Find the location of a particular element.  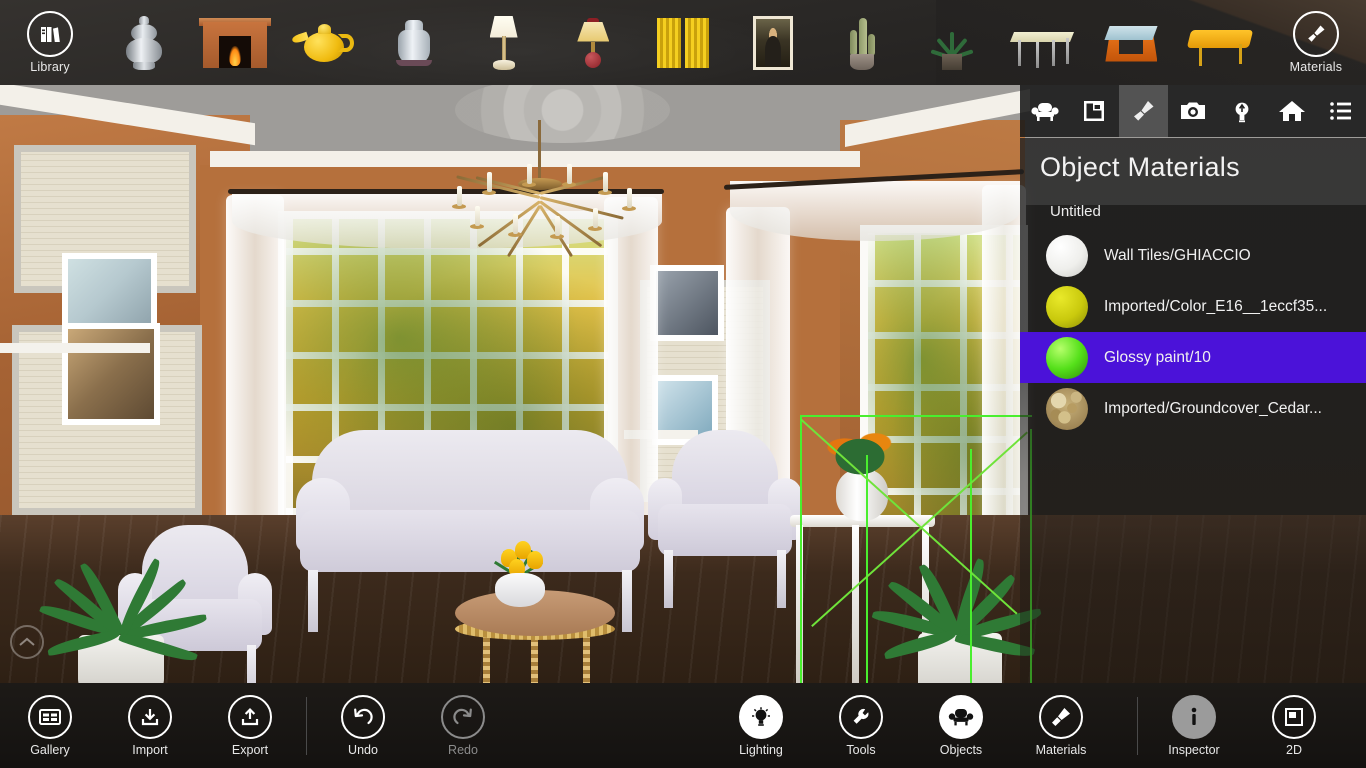

inspector-button-label: Inspector is located at coordinates (1194, 749).